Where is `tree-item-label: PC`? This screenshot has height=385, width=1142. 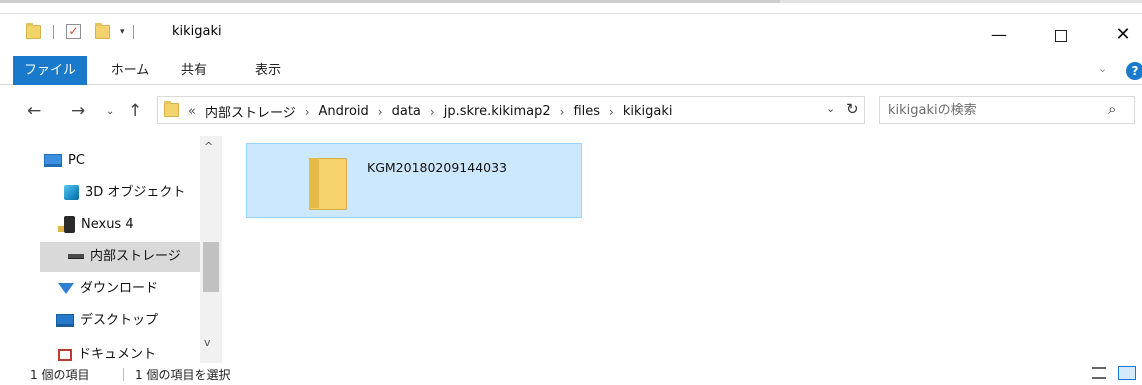 tree-item-label: PC is located at coordinates (76, 160).